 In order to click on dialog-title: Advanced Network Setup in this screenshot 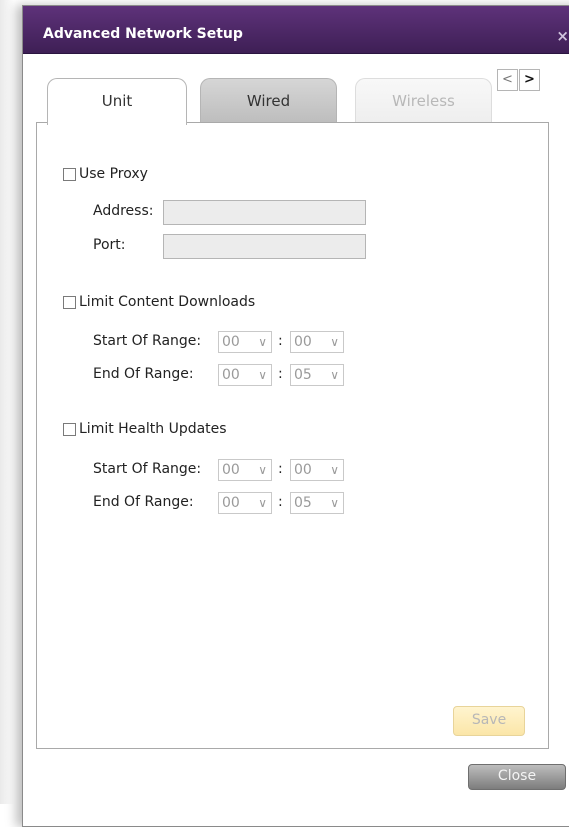, I will do `click(143, 34)`.